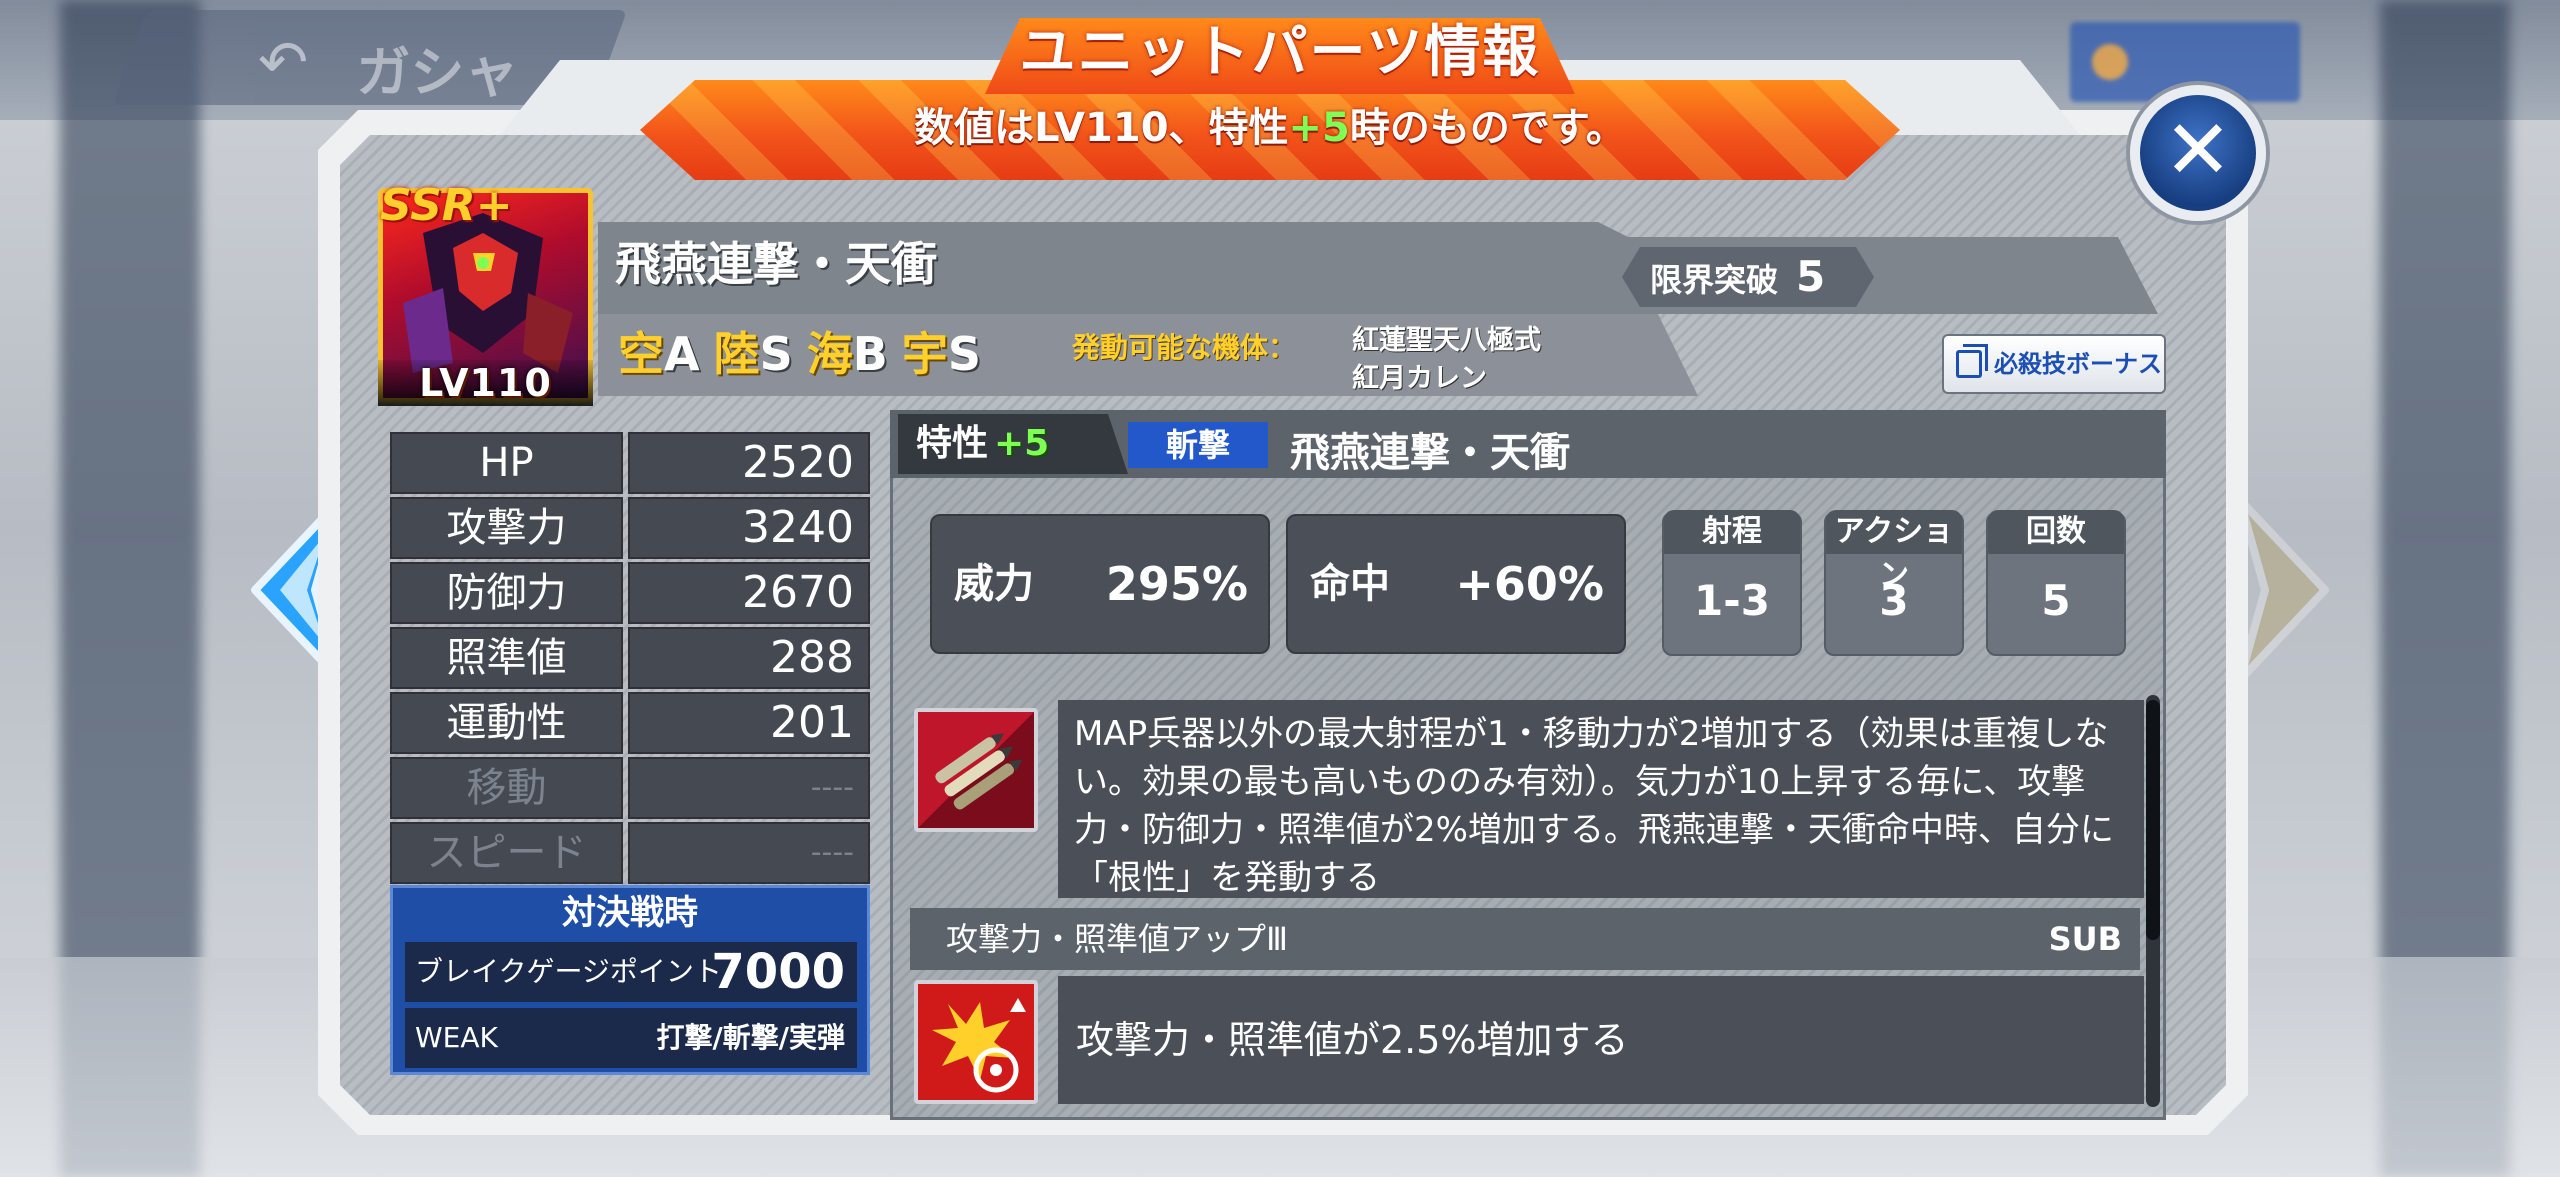  Describe the element at coordinates (924, 354) in the screenshot. I see `terrain-space-label: 宇` at that location.